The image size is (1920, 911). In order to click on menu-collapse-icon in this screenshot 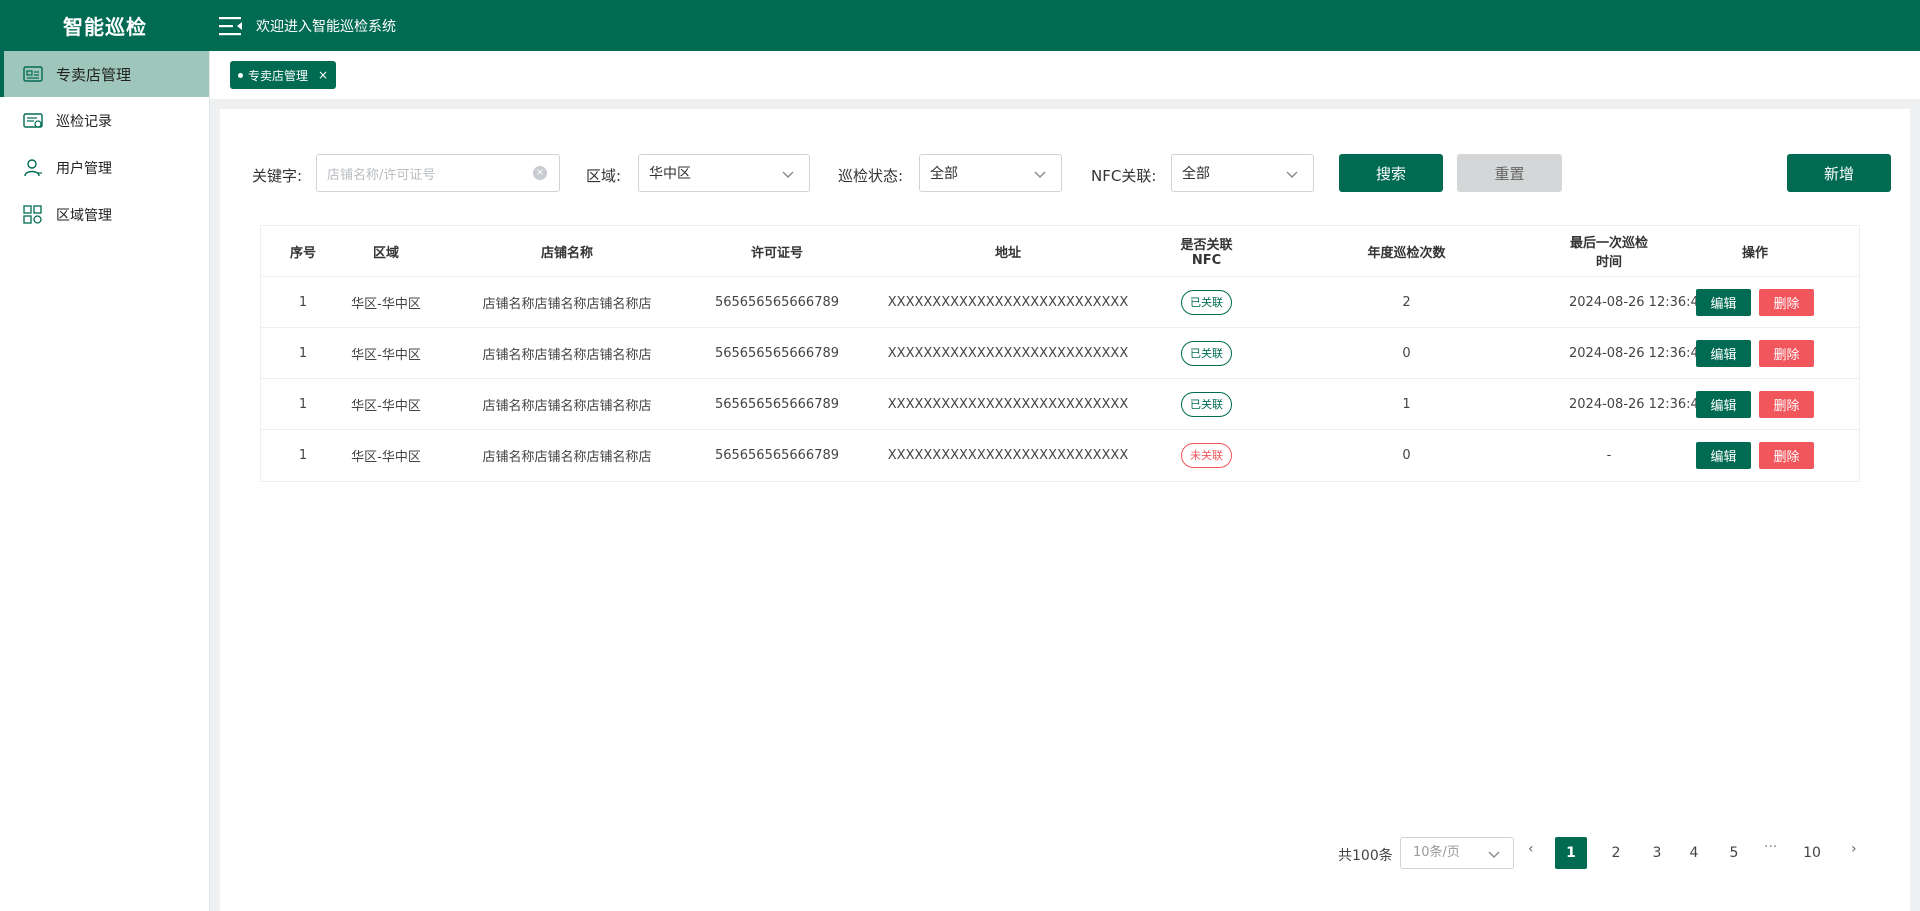, I will do `click(231, 26)`.